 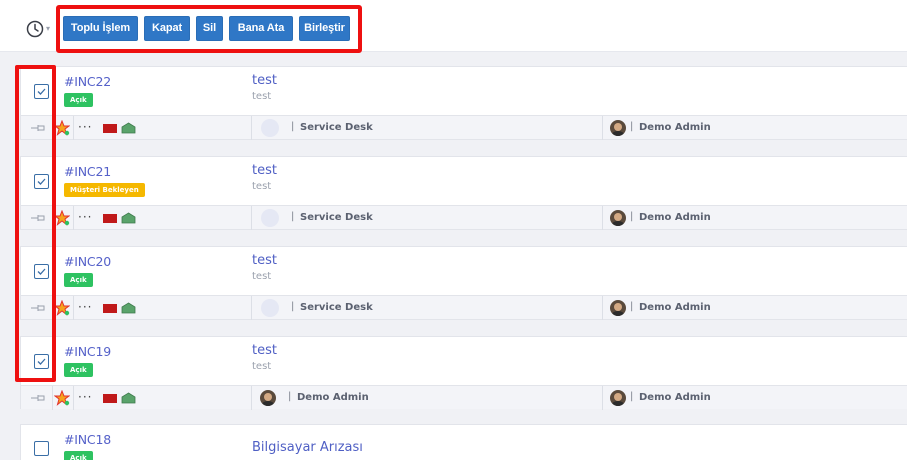 What do you see at coordinates (167, 28) in the screenshot?
I see `close-button: Kapat` at bounding box center [167, 28].